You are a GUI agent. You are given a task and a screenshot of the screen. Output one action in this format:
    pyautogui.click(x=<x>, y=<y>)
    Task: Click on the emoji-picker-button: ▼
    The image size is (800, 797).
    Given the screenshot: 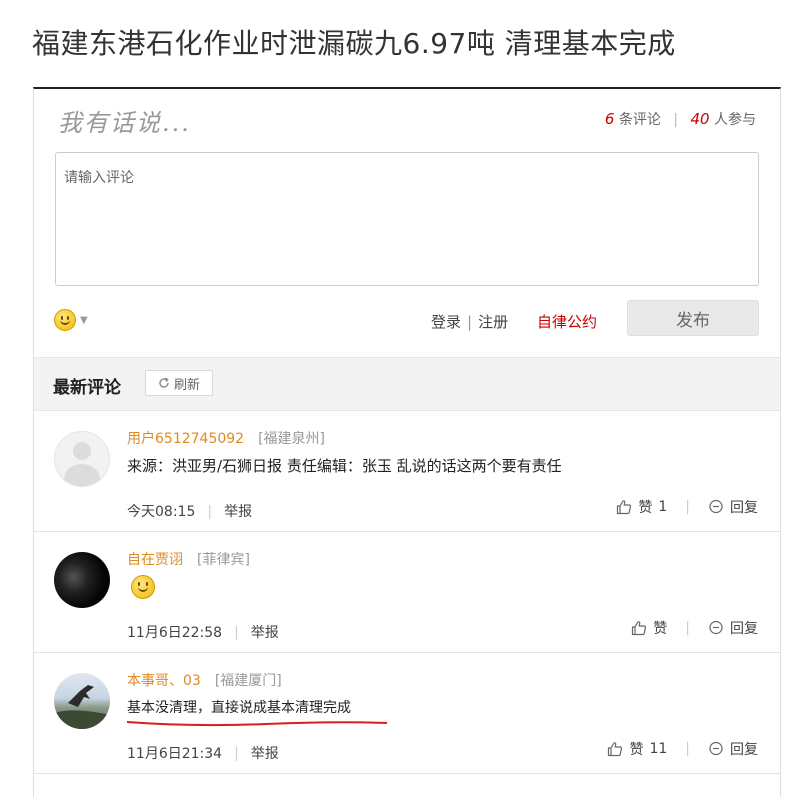 What is the action you would take?
    pyautogui.click(x=71, y=320)
    